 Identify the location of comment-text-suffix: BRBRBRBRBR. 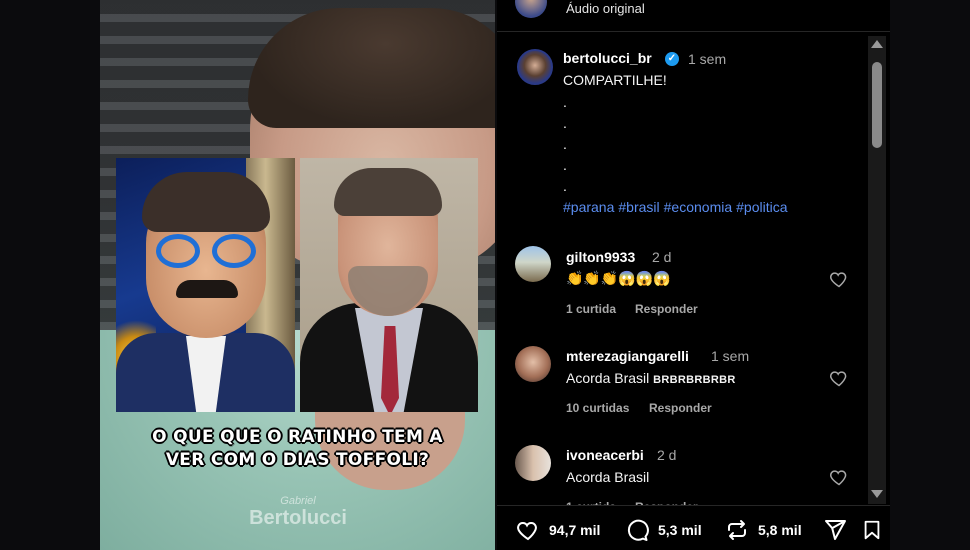
(694, 380).